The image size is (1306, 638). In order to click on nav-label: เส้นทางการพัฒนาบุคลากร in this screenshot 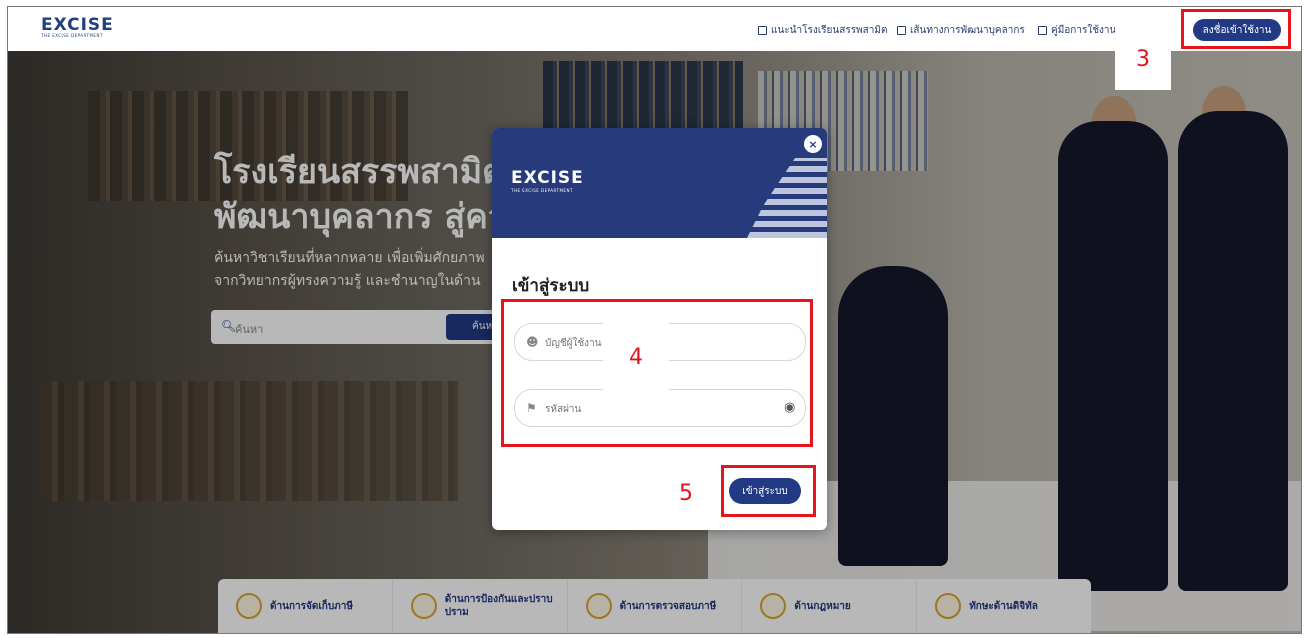, I will do `click(967, 30)`.